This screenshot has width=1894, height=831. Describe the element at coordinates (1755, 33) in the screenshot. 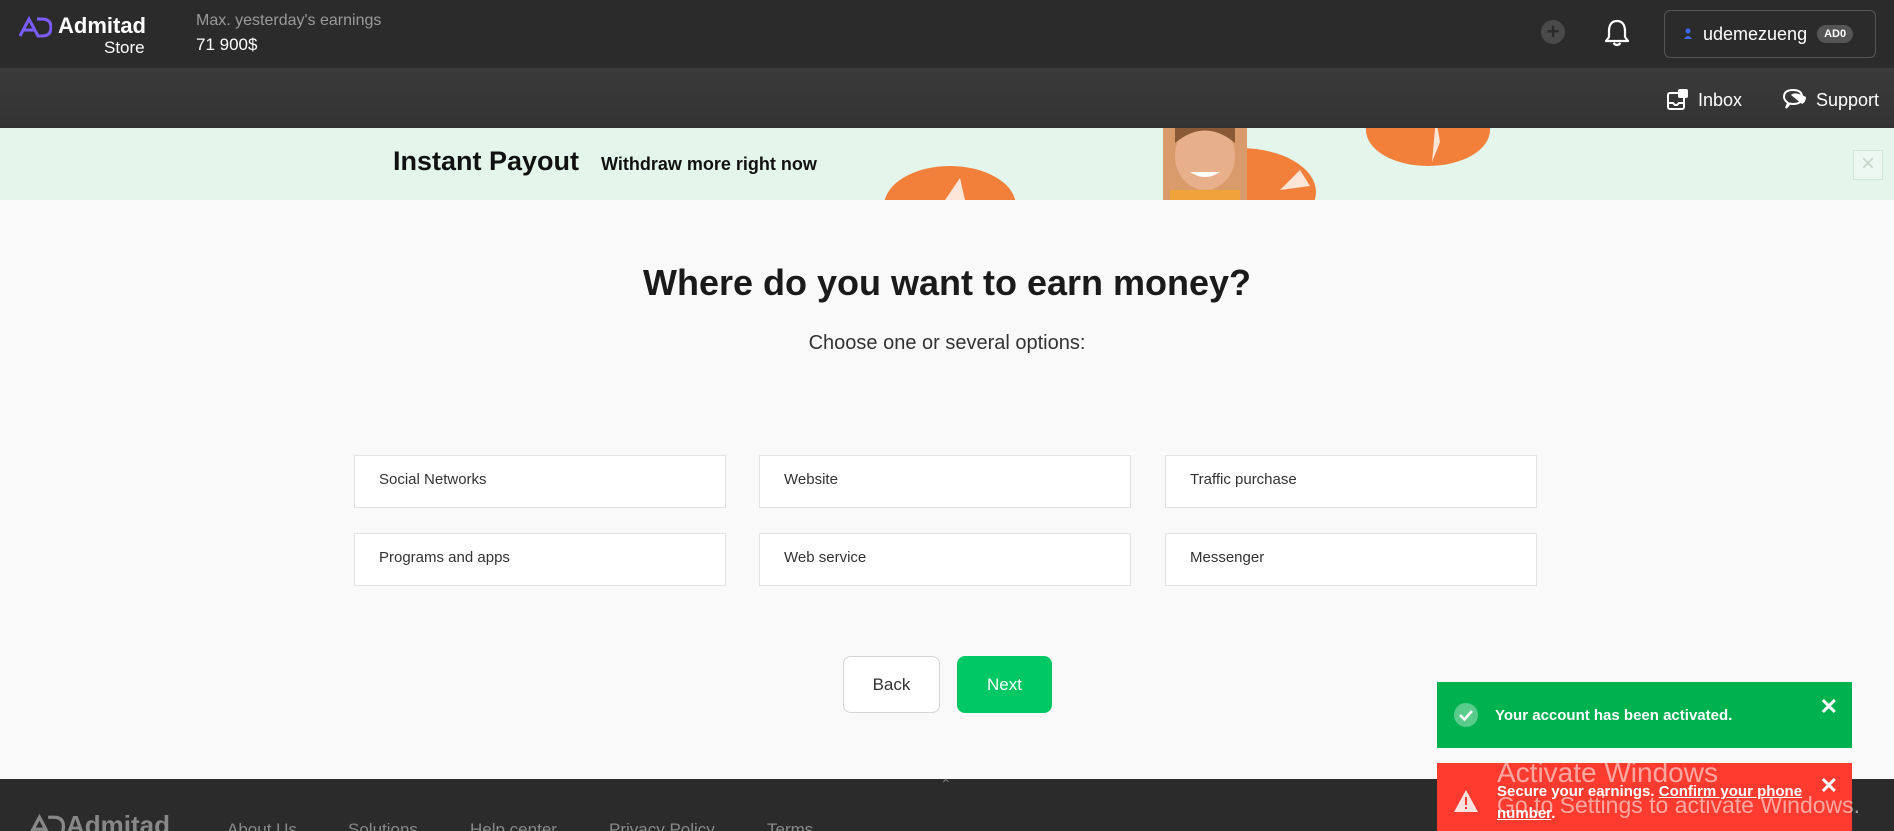

I see `username: udemezueng` at that location.